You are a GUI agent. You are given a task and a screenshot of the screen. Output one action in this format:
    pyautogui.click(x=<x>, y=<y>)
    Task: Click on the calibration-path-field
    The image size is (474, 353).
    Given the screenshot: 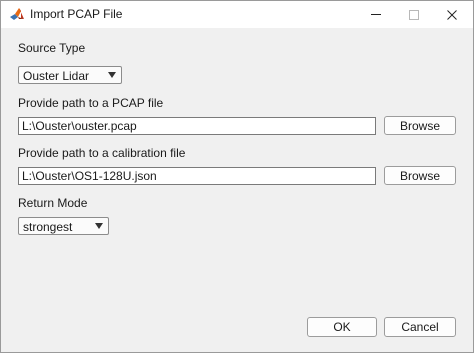 What is the action you would take?
    pyautogui.click(x=197, y=176)
    